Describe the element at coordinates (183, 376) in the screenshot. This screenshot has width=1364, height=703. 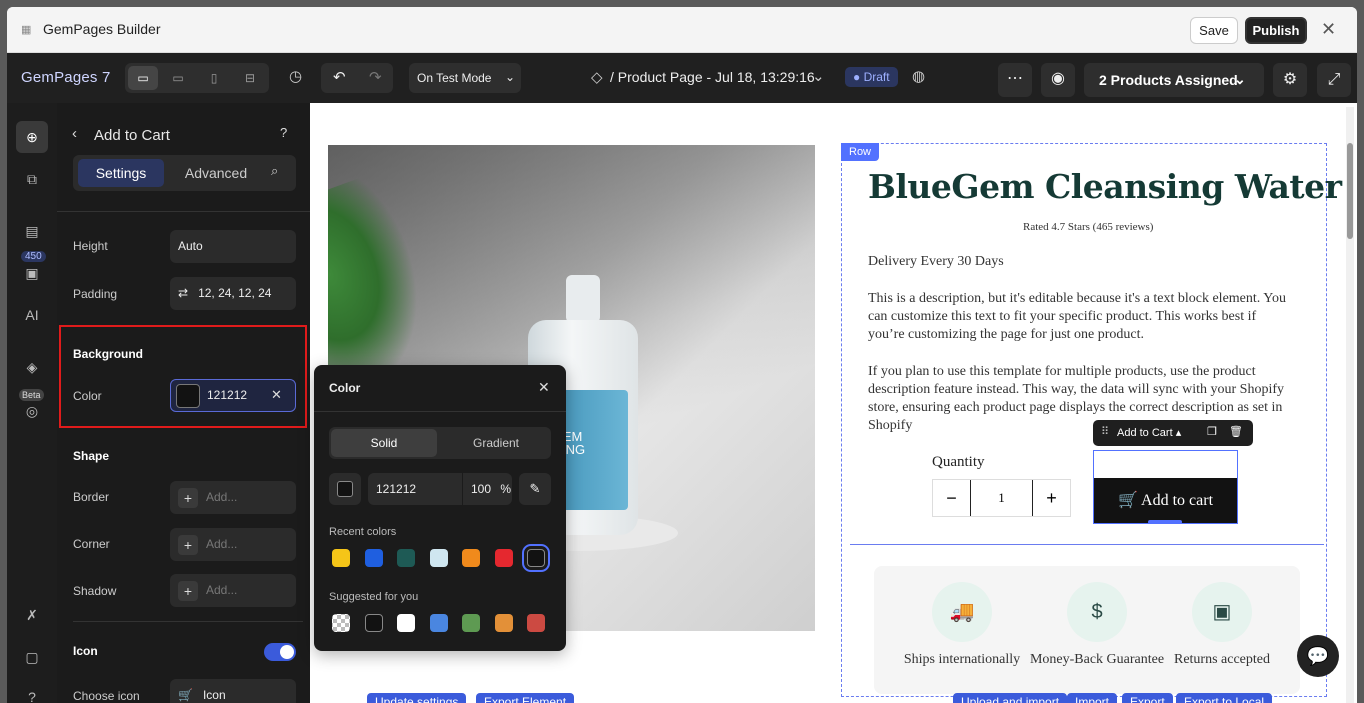
I see `highlight-box` at that location.